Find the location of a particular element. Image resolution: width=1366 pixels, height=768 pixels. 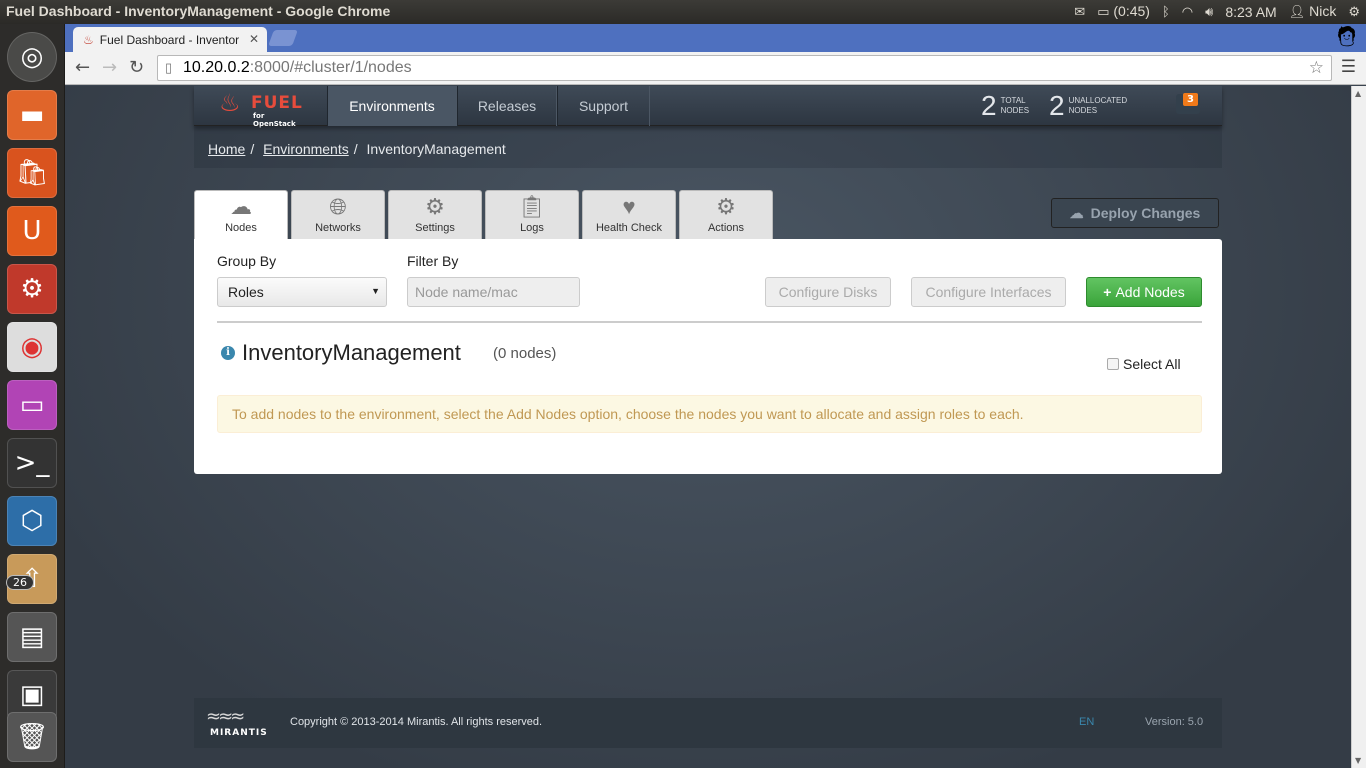

profile-avatar-icon: 🧑︎ is located at coordinates (1347, 38).